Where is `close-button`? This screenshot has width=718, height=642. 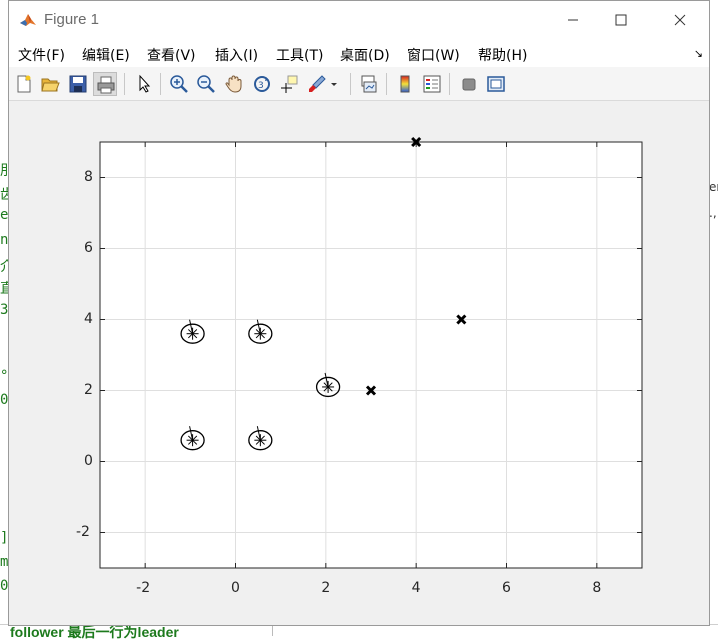 close-button is located at coordinates (680, 20).